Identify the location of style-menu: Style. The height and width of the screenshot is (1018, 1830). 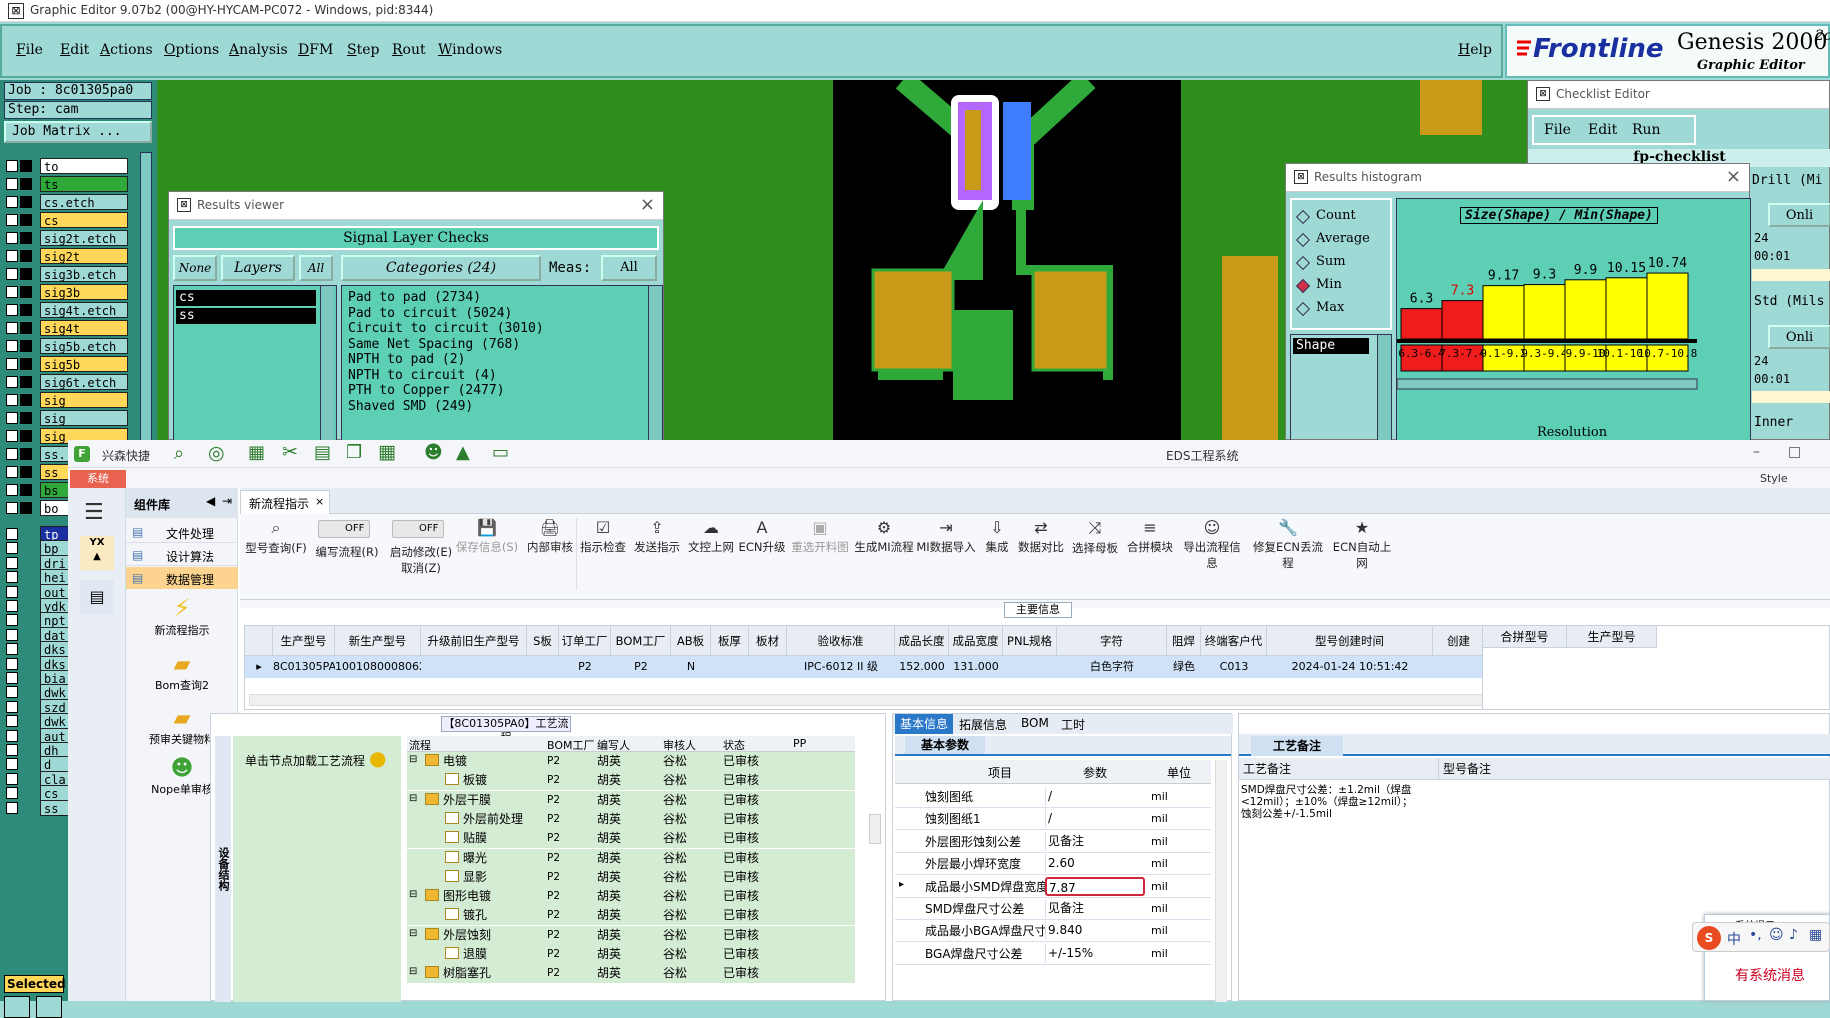
(1774, 478).